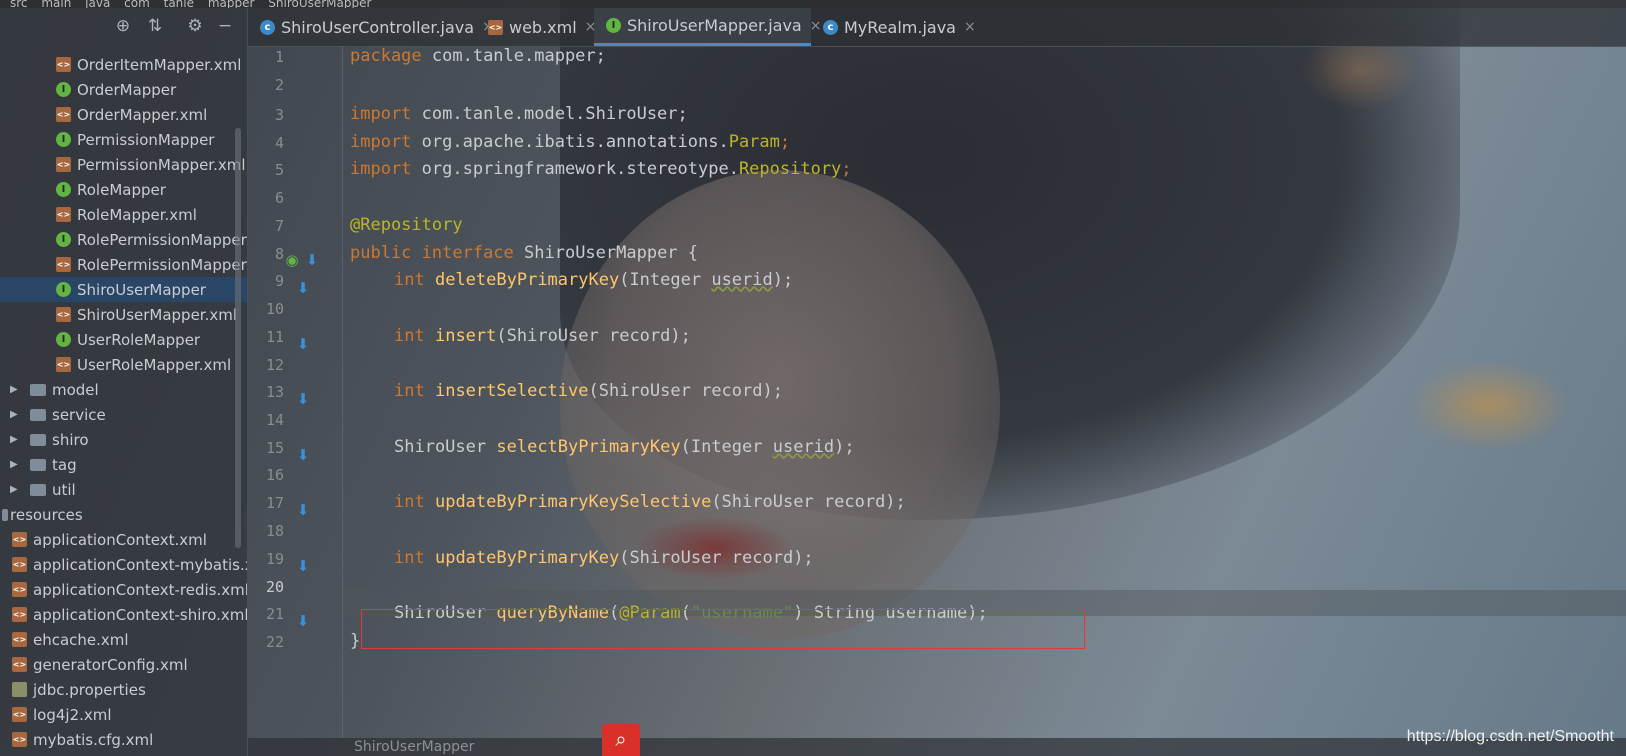 This screenshot has width=1626, height=756. What do you see at coordinates (274, 642) in the screenshot?
I see `line-number: 22` at bounding box center [274, 642].